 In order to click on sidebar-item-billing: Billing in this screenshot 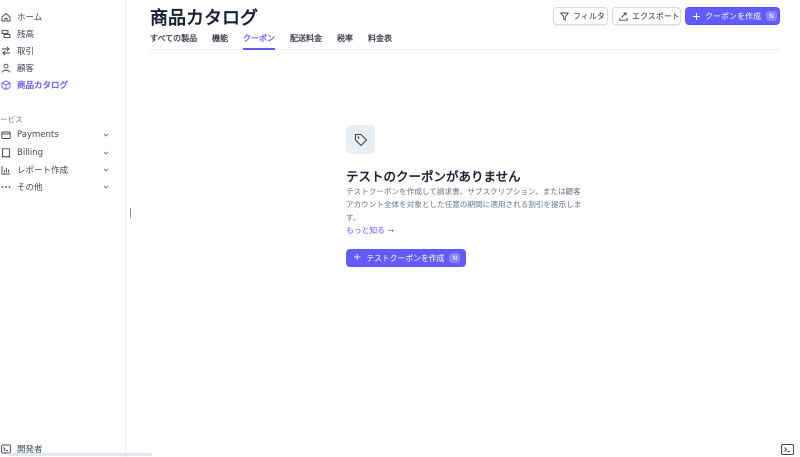, I will do `click(60, 153)`.